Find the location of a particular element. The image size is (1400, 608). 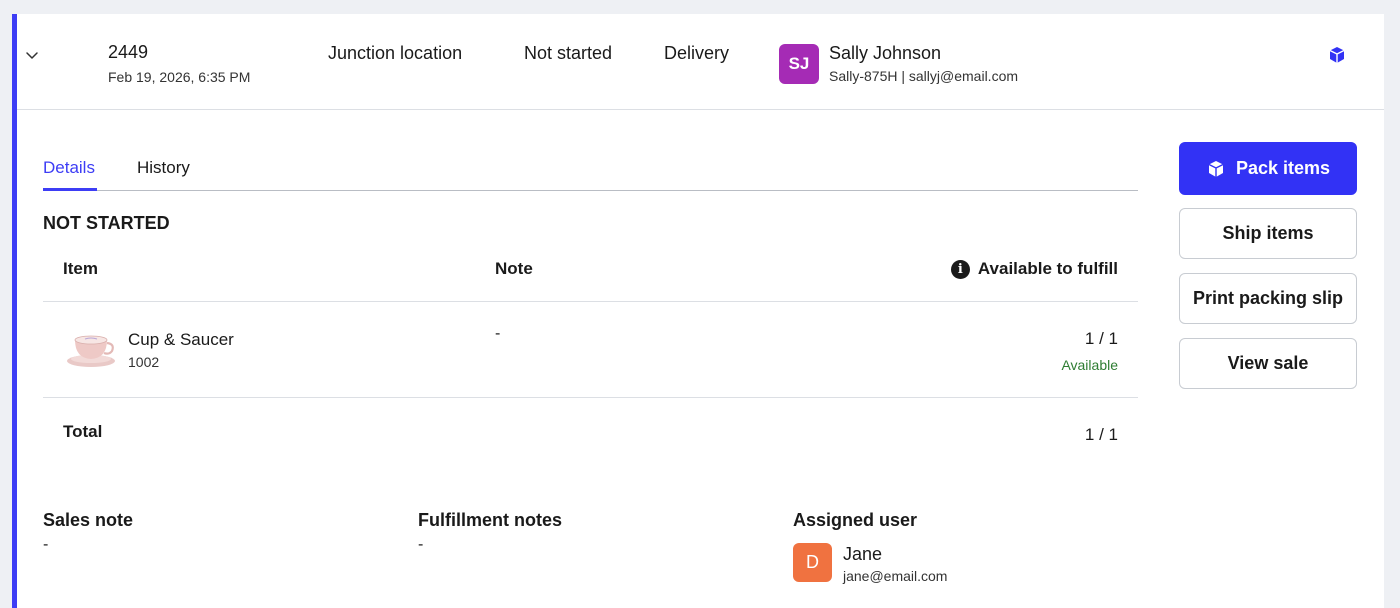

sales-note-value: - is located at coordinates (46, 544).